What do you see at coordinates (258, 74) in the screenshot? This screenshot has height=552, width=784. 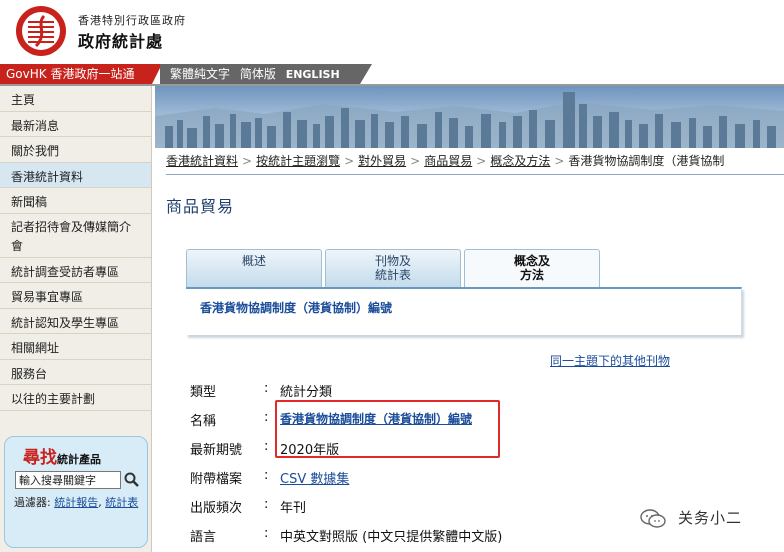 I see `lang-simplified-link: 简体版` at bounding box center [258, 74].